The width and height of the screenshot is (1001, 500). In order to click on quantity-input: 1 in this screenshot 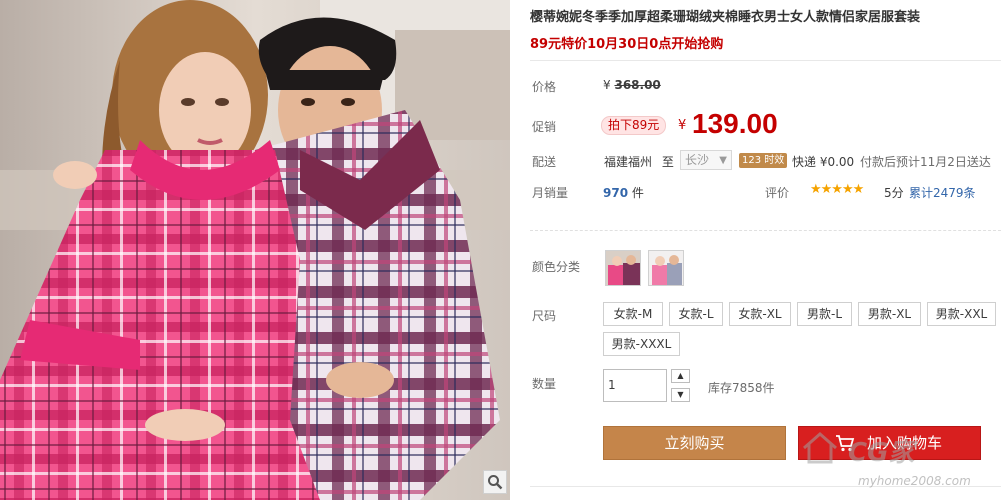, I will do `click(635, 385)`.